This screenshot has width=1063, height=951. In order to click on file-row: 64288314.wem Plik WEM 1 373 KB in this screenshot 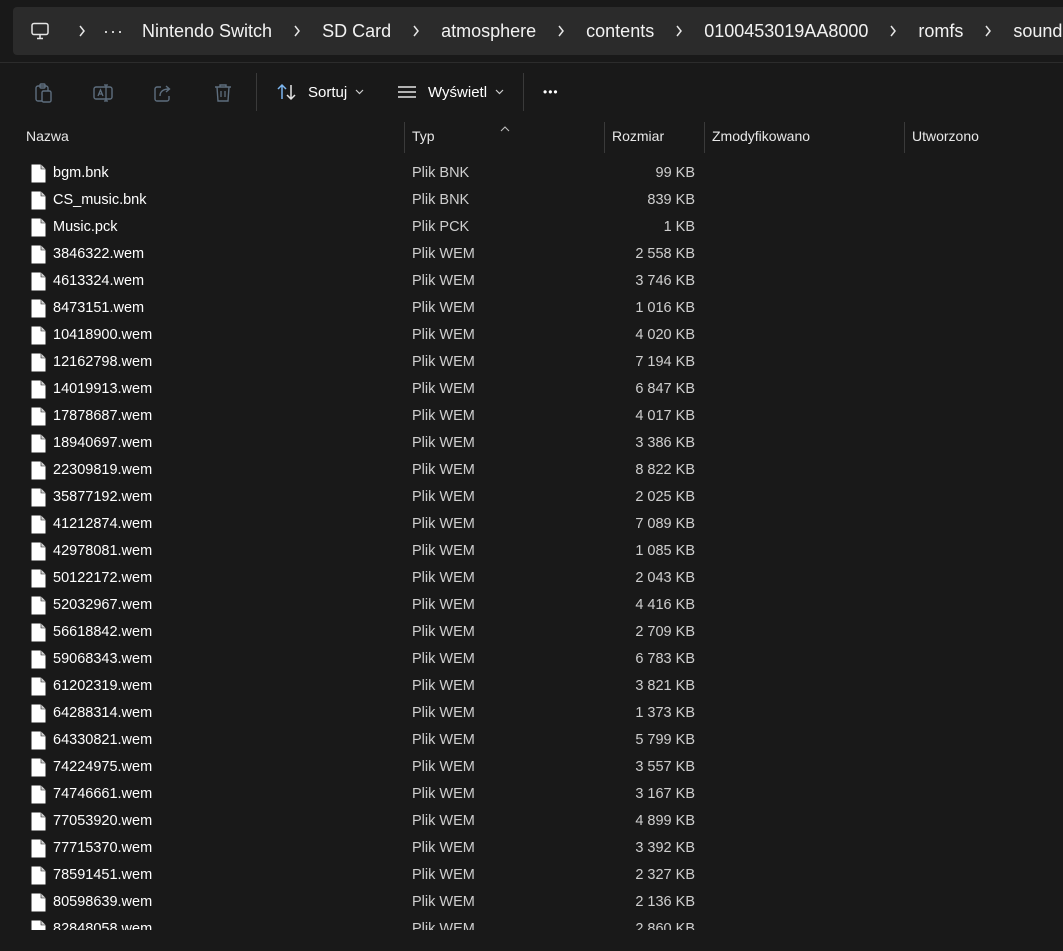, I will do `click(531, 713)`.